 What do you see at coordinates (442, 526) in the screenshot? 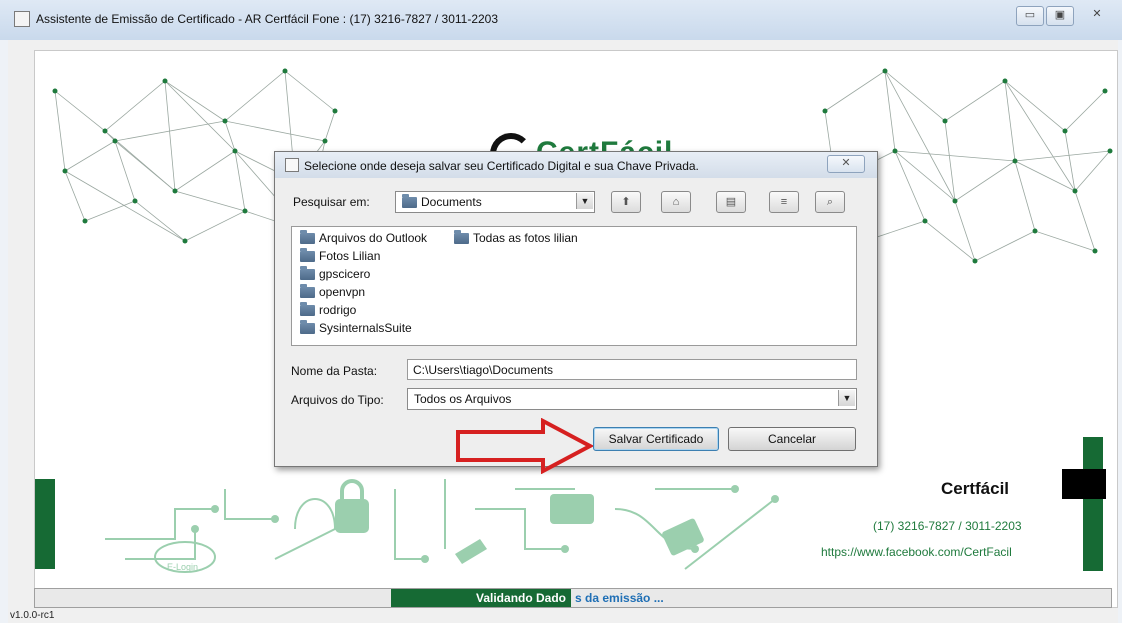
I see `circuit-decoration: E-Login` at bounding box center [442, 526].